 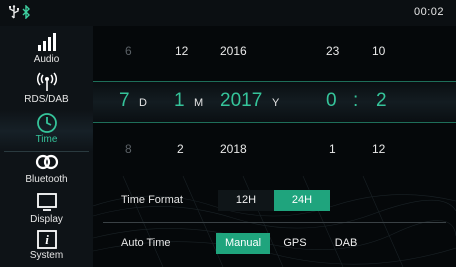 I want to click on status-clock: 00:02, so click(x=428, y=12).